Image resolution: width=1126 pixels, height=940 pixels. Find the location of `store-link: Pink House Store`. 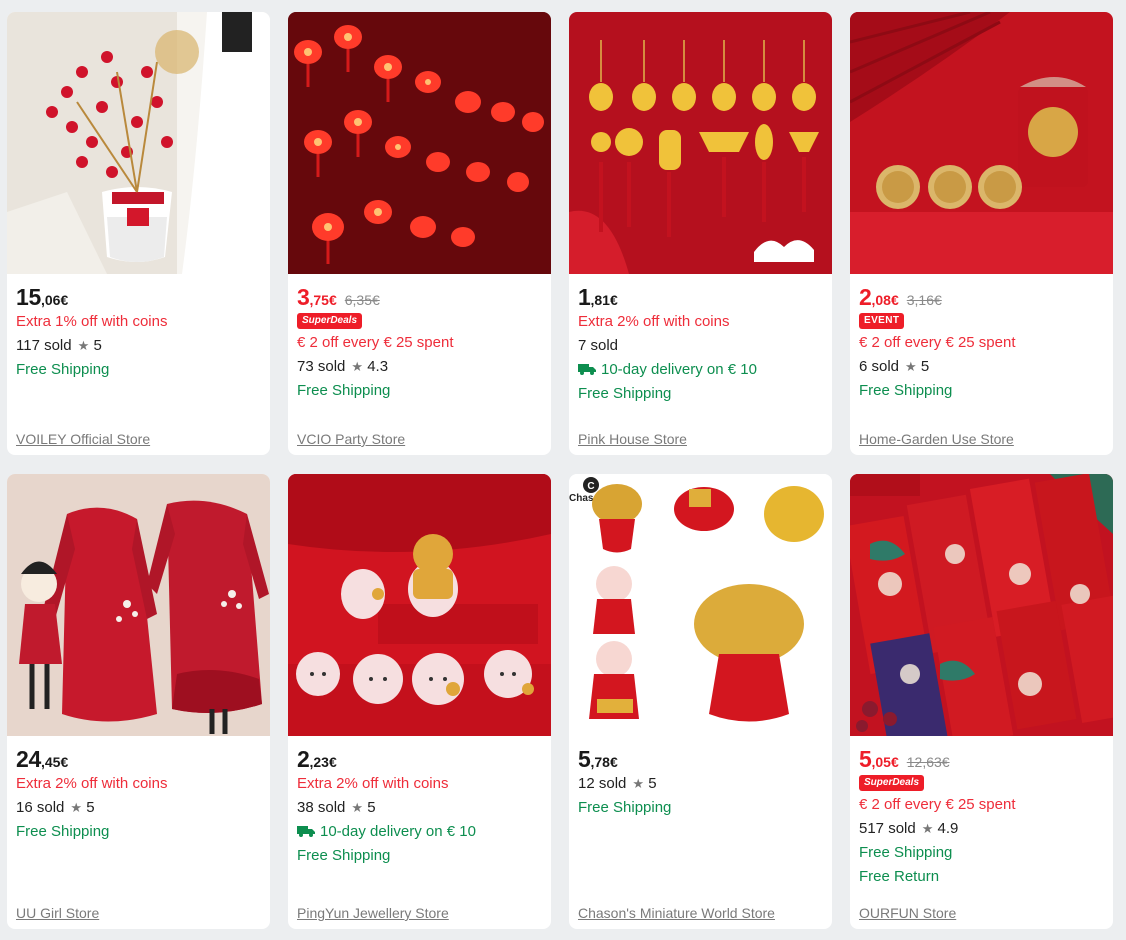

store-link: Pink House Store is located at coordinates (632, 439).